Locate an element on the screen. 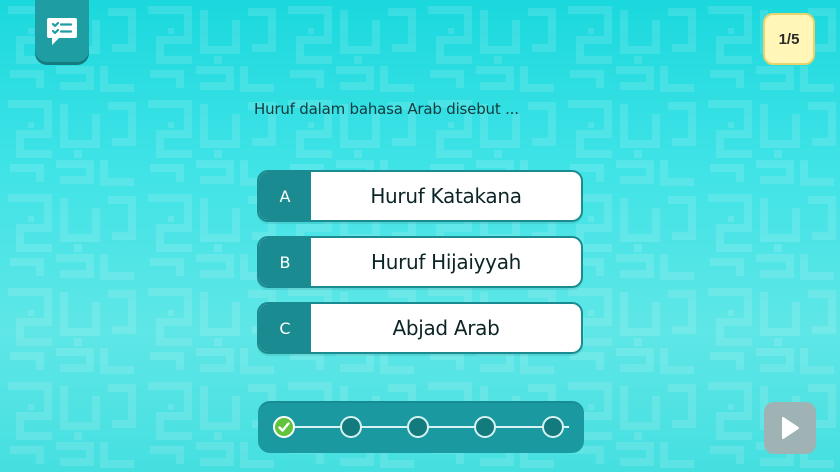 Image resolution: width=840 pixels, height=472 pixels. chat-checklist-icon is located at coordinates (62, 31).